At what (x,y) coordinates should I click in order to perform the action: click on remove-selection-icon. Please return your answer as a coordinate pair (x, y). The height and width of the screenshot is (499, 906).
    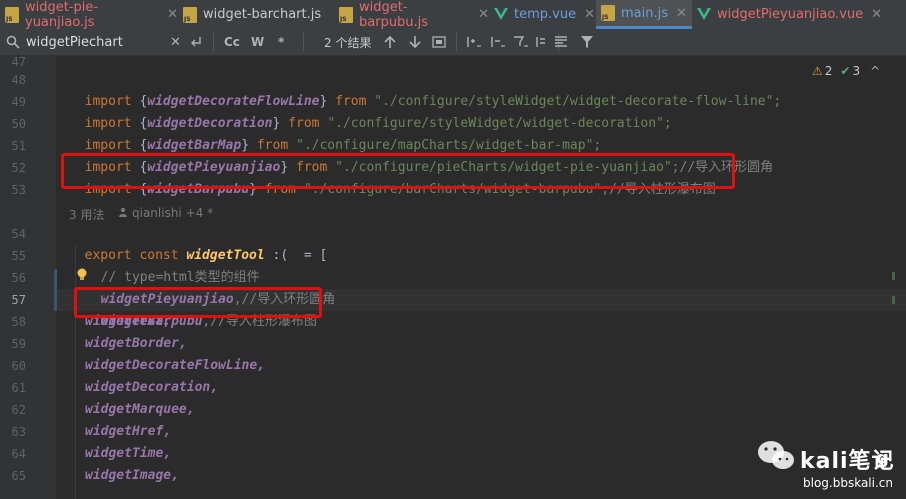
    Looking at the image, I should click on (498, 42).